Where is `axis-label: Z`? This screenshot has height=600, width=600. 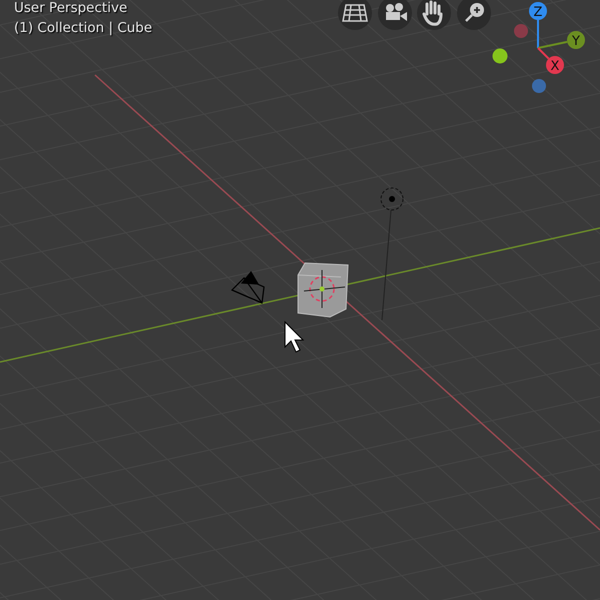 axis-label: Z is located at coordinates (538, 12).